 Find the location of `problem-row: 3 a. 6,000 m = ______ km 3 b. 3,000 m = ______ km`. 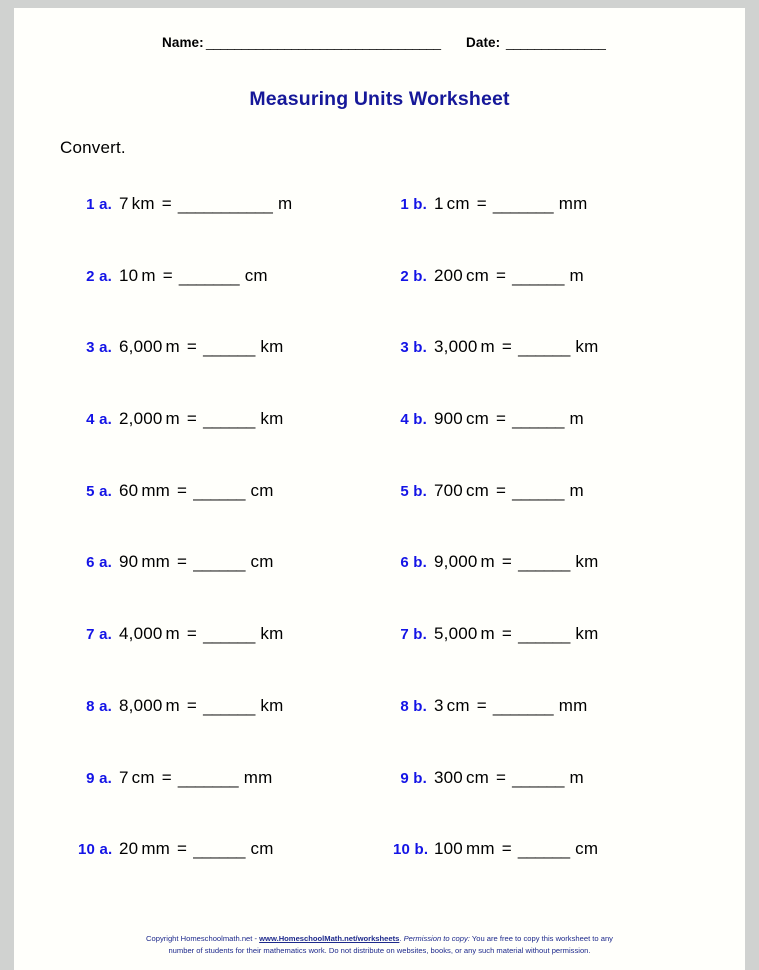

problem-row: 3 a. 6,000 m = ______ km 3 b. 3,000 m = ______ km is located at coordinates (379, 373).